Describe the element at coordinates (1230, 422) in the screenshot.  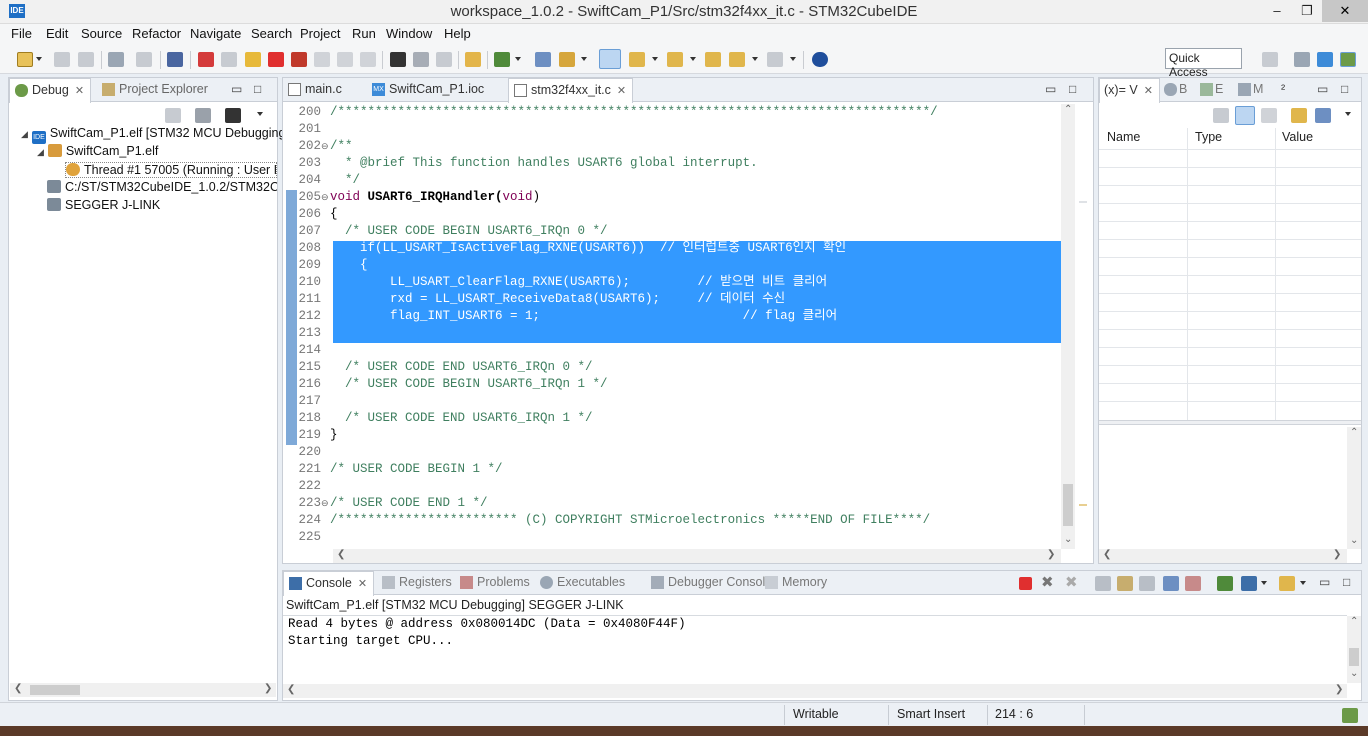
I see `detail-splitter` at that location.